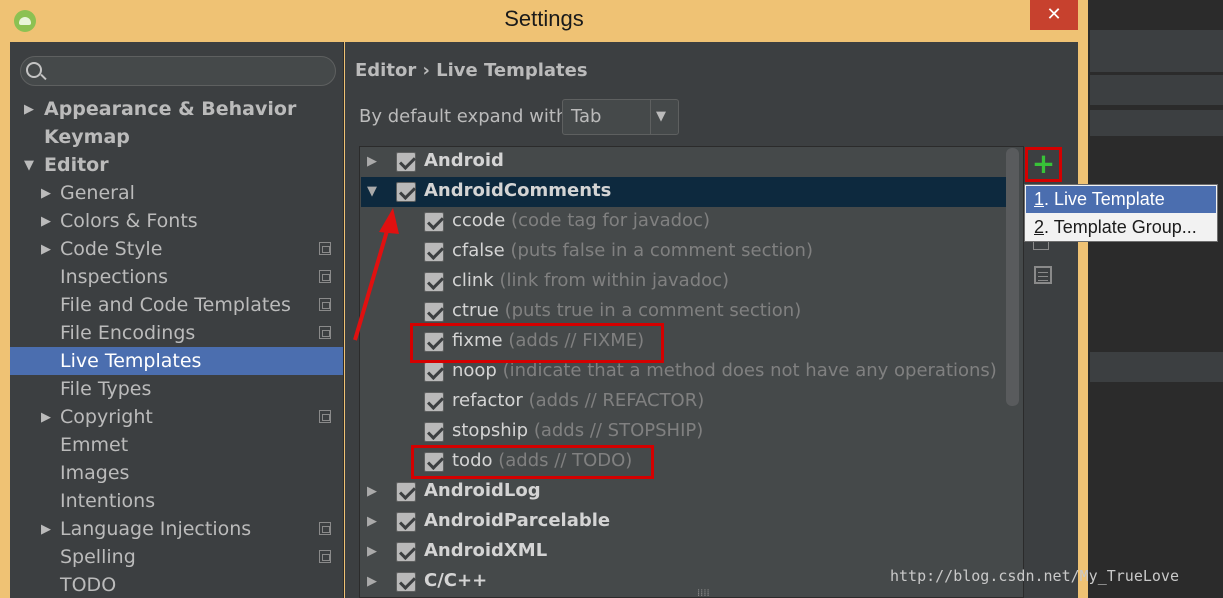  I want to click on arrow-head, so click(389, 221).